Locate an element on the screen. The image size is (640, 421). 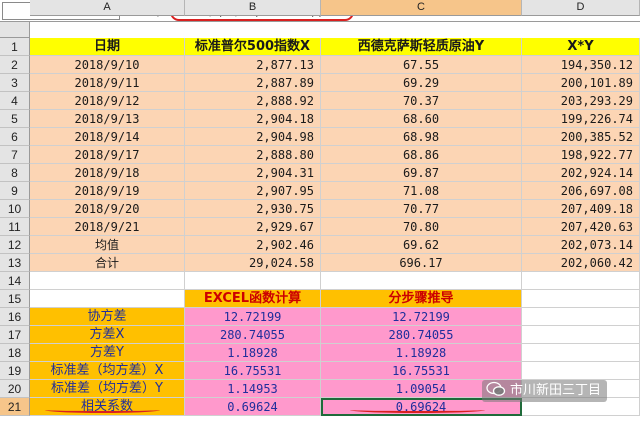
table-cell-y: 70.77 is located at coordinates (421, 209).